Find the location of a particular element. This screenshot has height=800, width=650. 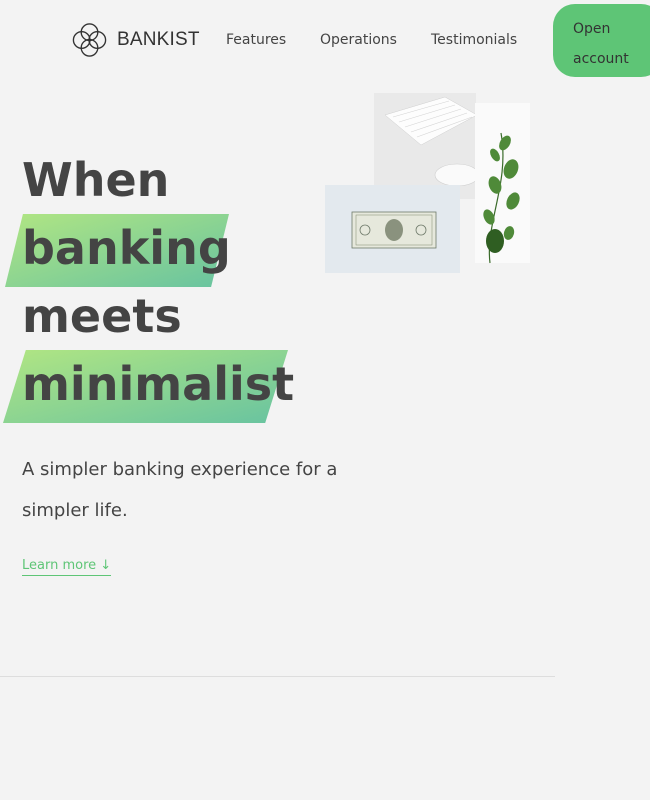

bankist-logo-icon is located at coordinates (89, 40).